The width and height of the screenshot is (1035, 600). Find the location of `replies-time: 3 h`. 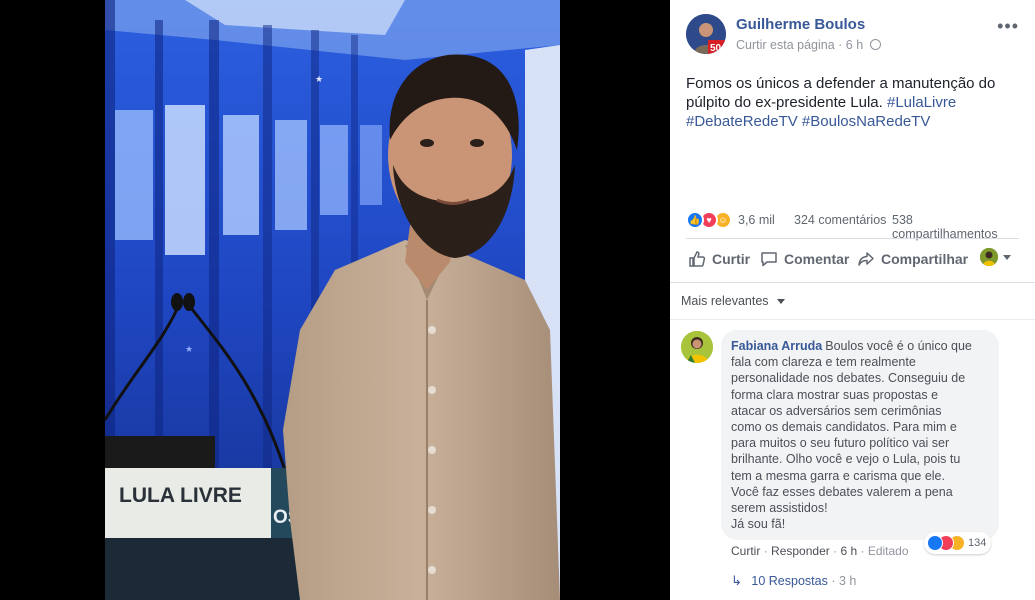

replies-time: 3 h is located at coordinates (847, 581).